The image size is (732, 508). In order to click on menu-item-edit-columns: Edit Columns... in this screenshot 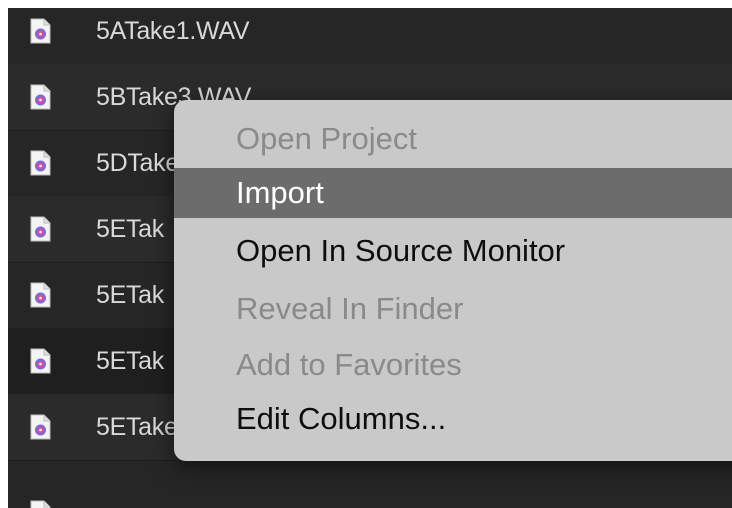, I will do `click(453, 419)`.